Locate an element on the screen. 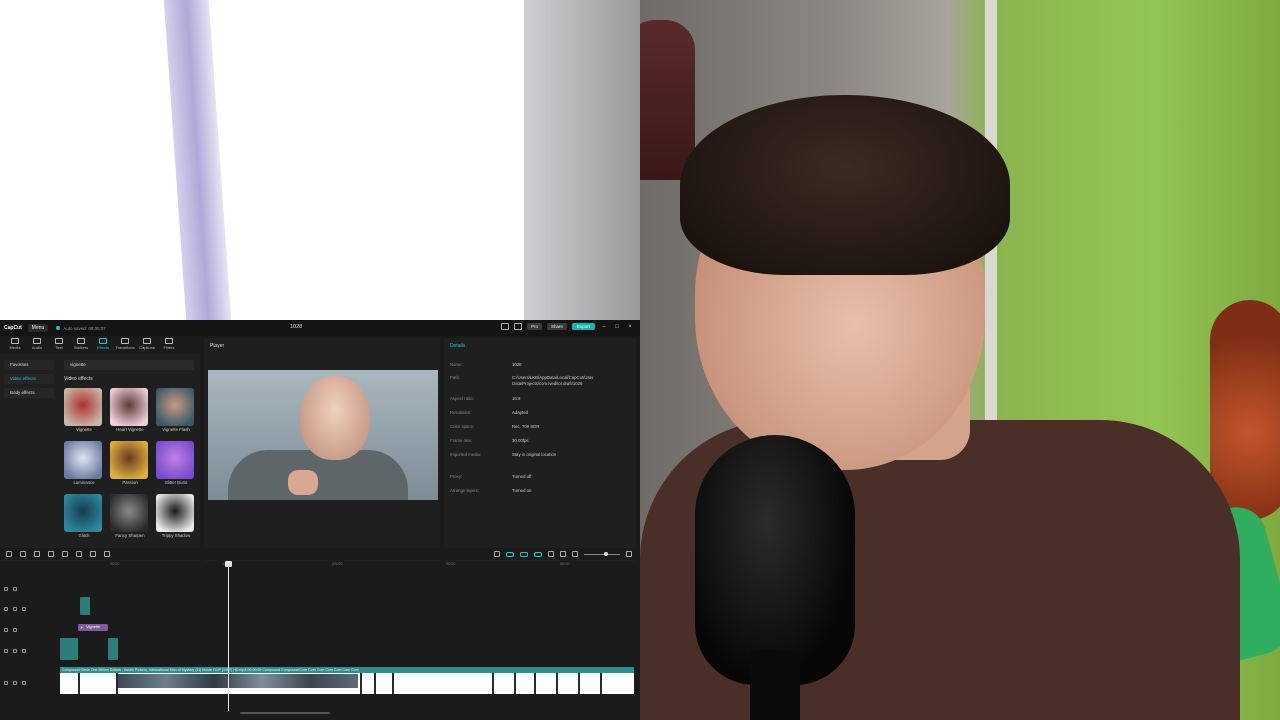 The image size is (1280, 720). zoom-in-icon is located at coordinates (629, 554).